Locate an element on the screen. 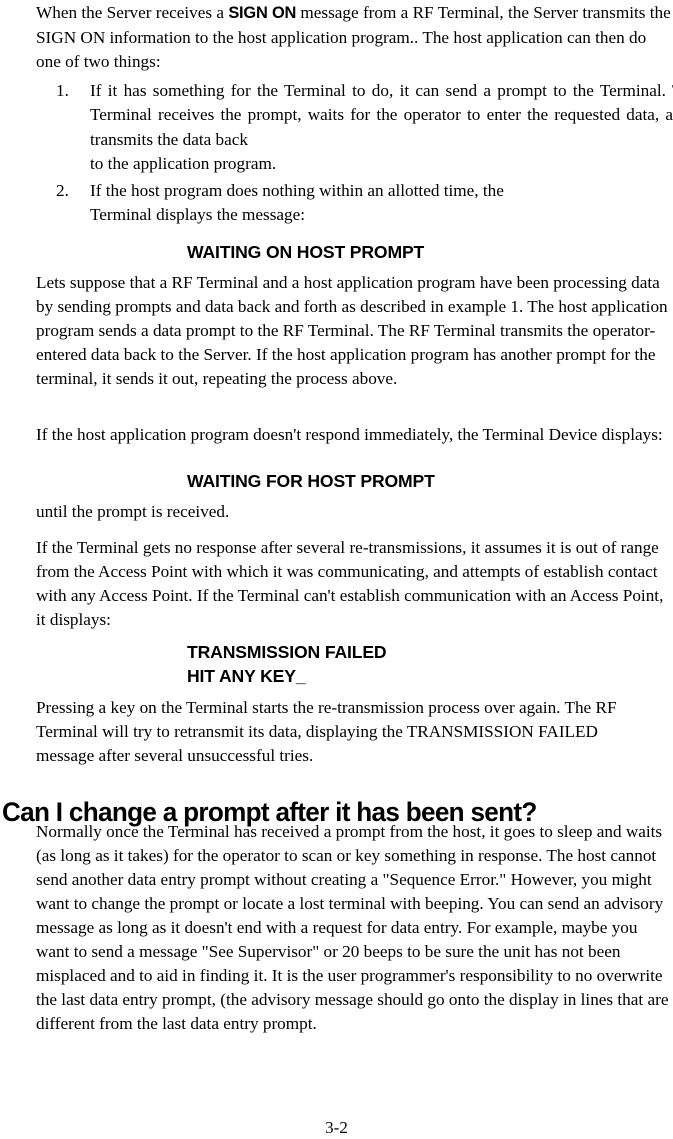  page-number: 3-2 is located at coordinates (336, 1127).